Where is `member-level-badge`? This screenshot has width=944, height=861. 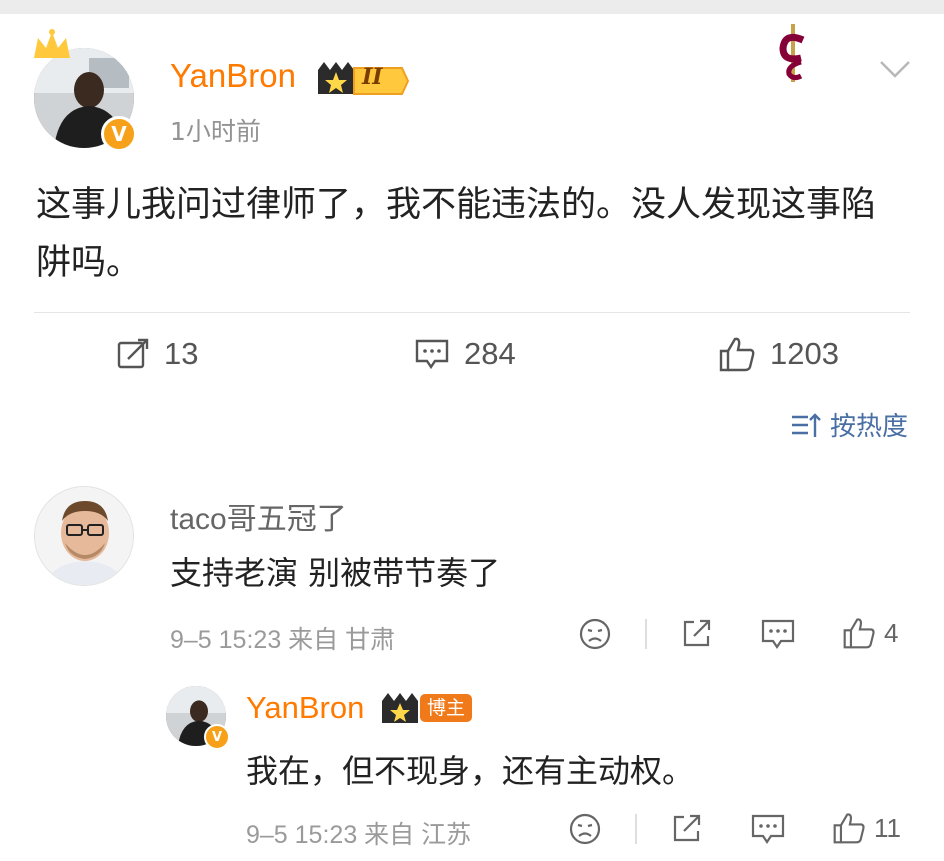 member-level-badge is located at coordinates (400, 710).